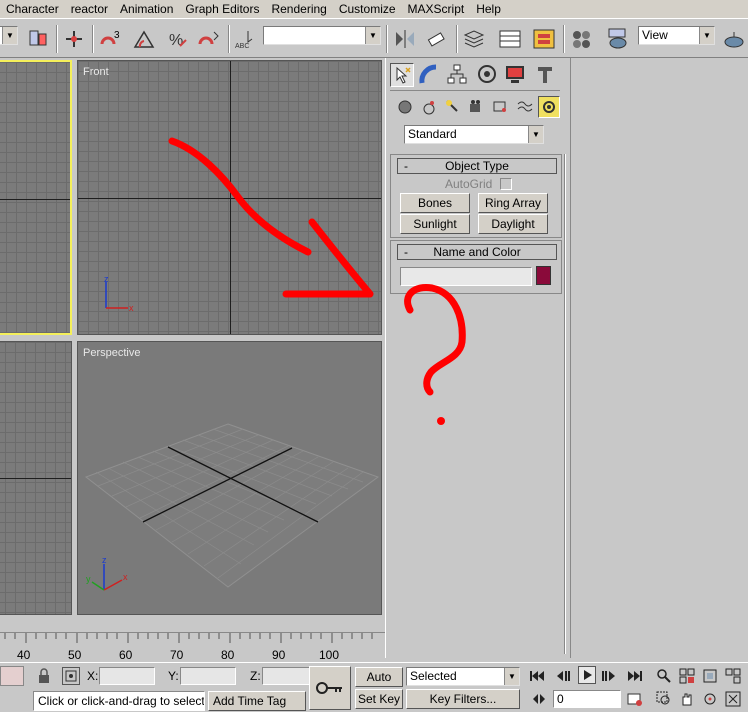 The image size is (748, 712). Describe the element at coordinates (435, 224) in the screenshot. I see `sunlight-button: Sunlight` at that location.